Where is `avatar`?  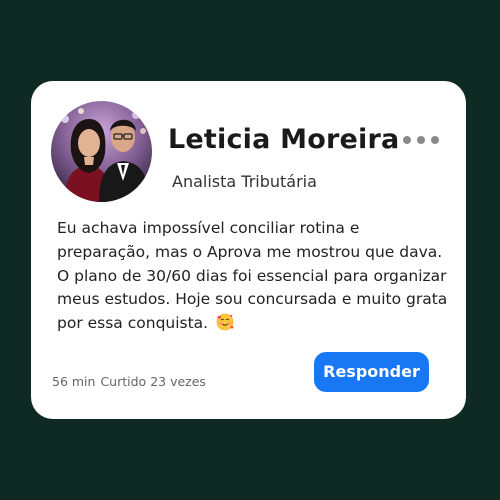 avatar is located at coordinates (101, 151).